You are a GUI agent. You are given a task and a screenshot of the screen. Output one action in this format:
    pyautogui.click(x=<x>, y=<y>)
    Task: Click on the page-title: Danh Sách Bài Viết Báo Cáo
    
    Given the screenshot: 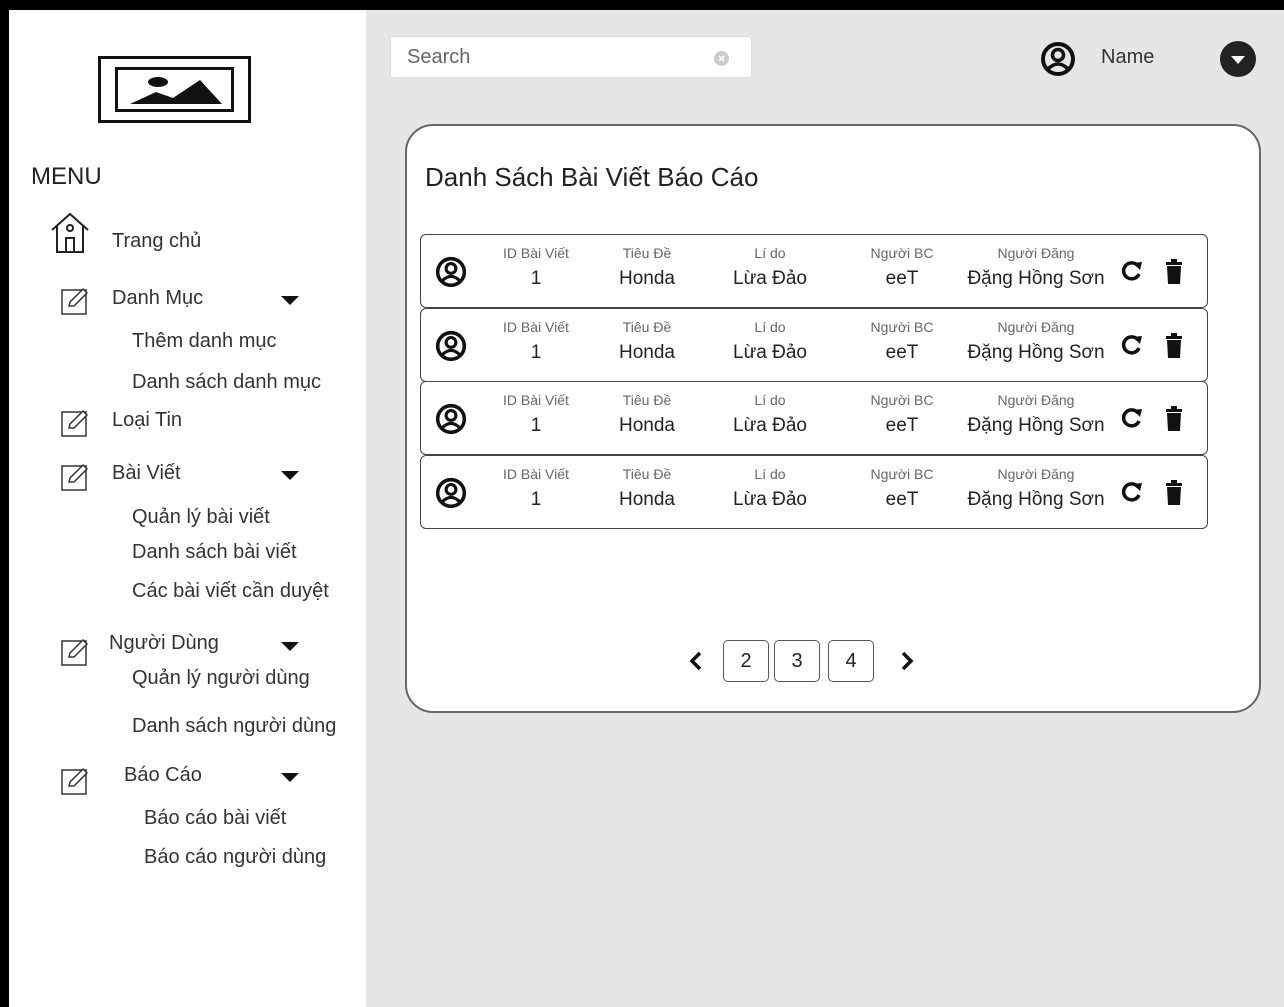 What is the action you would take?
    pyautogui.click(x=592, y=177)
    